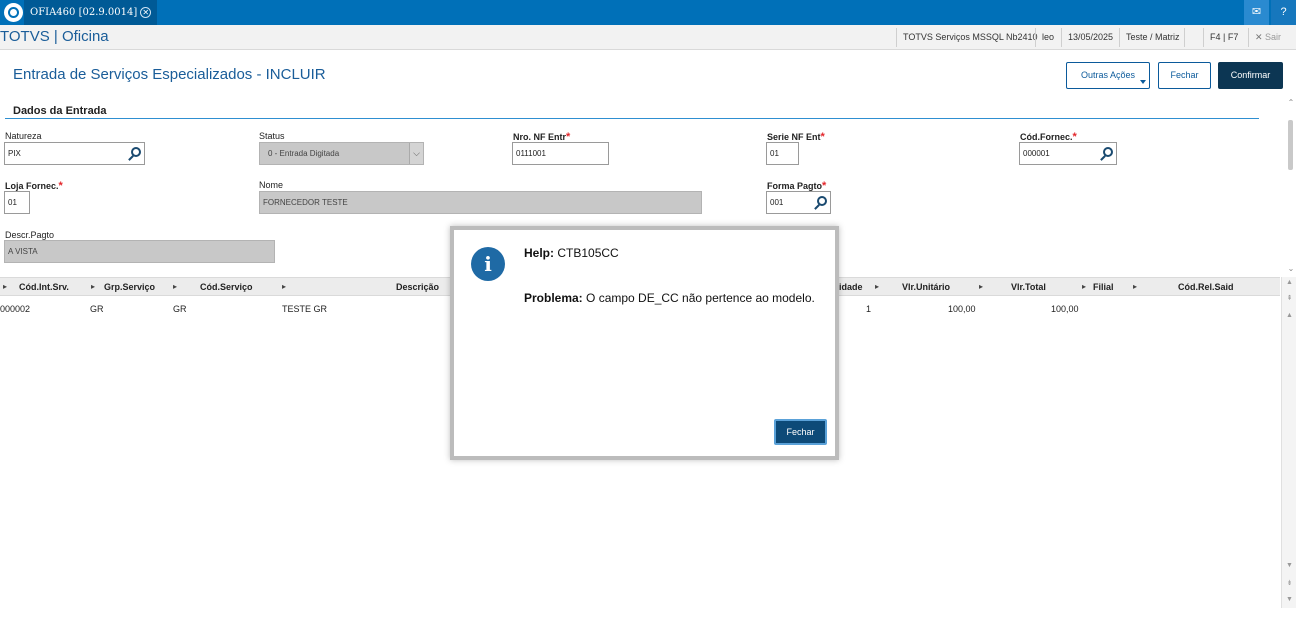 This screenshot has height=624, width=1296. Describe the element at coordinates (588, 253) in the screenshot. I see `help-code: CTB105CC` at that location.